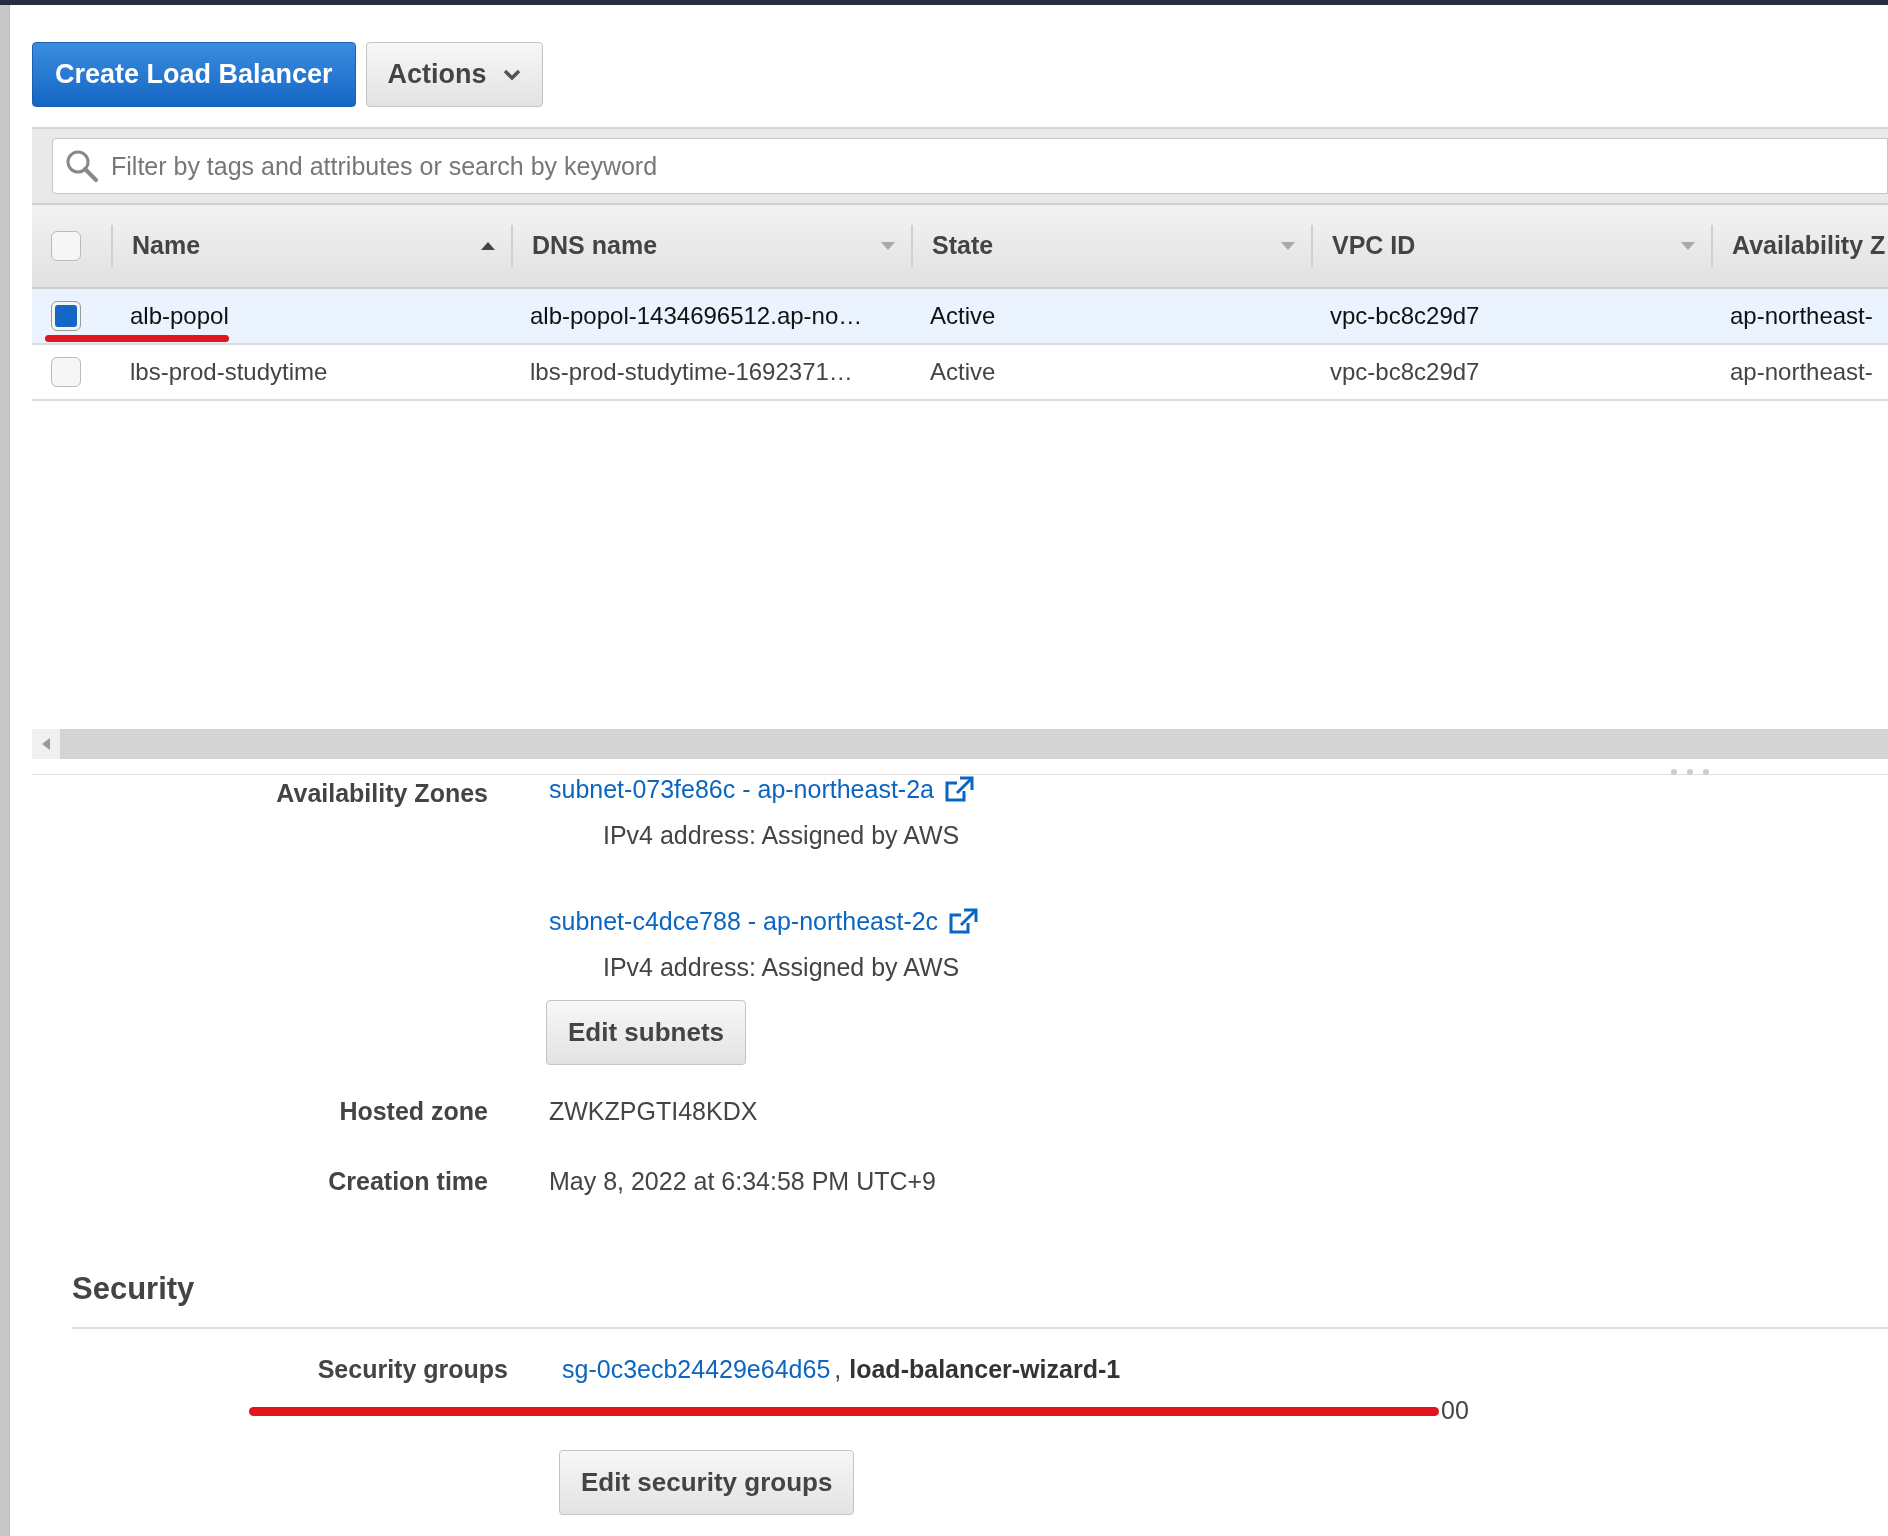 Image resolution: width=1888 pixels, height=1536 pixels. I want to click on scroll-left-button, so click(46, 744).